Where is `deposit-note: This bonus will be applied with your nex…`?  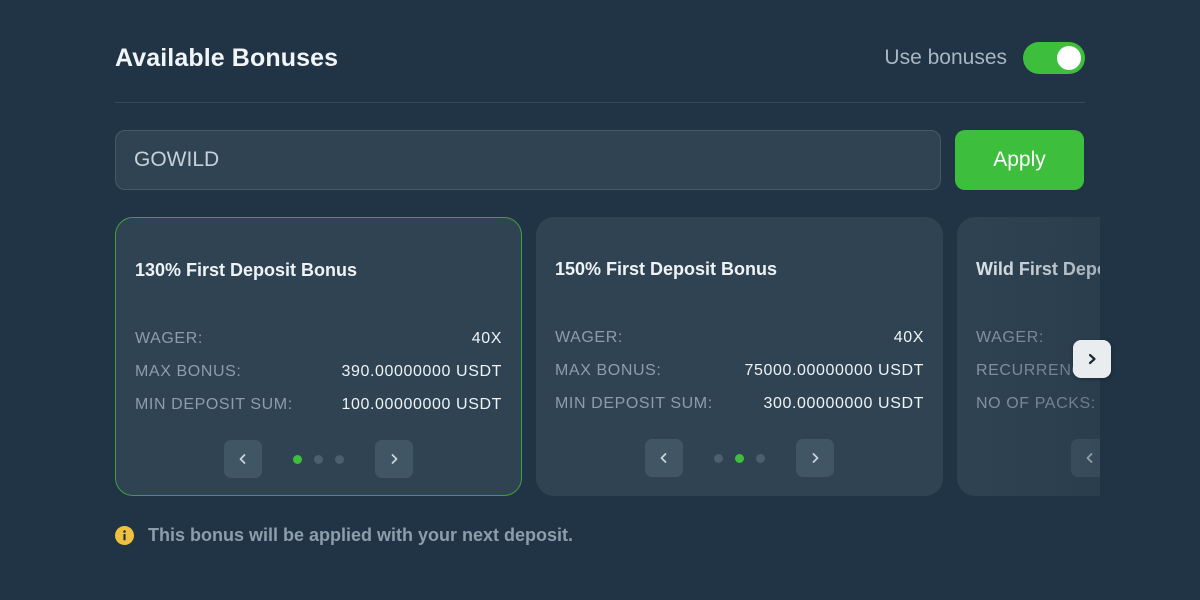 deposit-note: This bonus will be applied with your nex… is located at coordinates (344, 535).